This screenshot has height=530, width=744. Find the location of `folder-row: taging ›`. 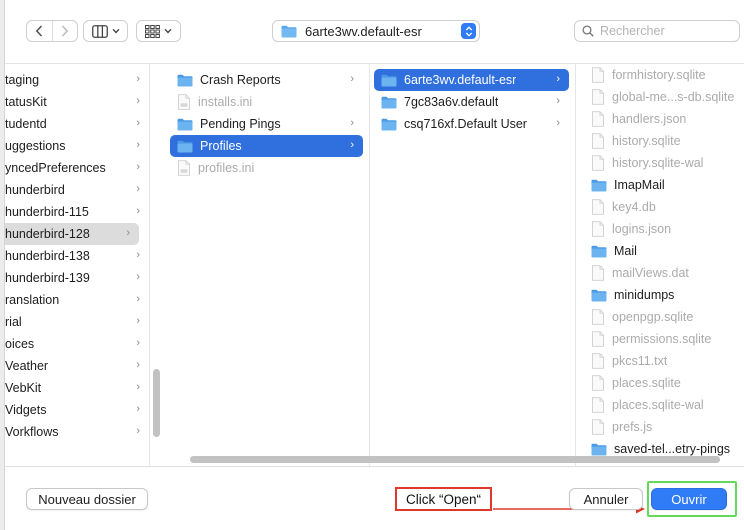

folder-row: taging › is located at coordinates (77, 80).